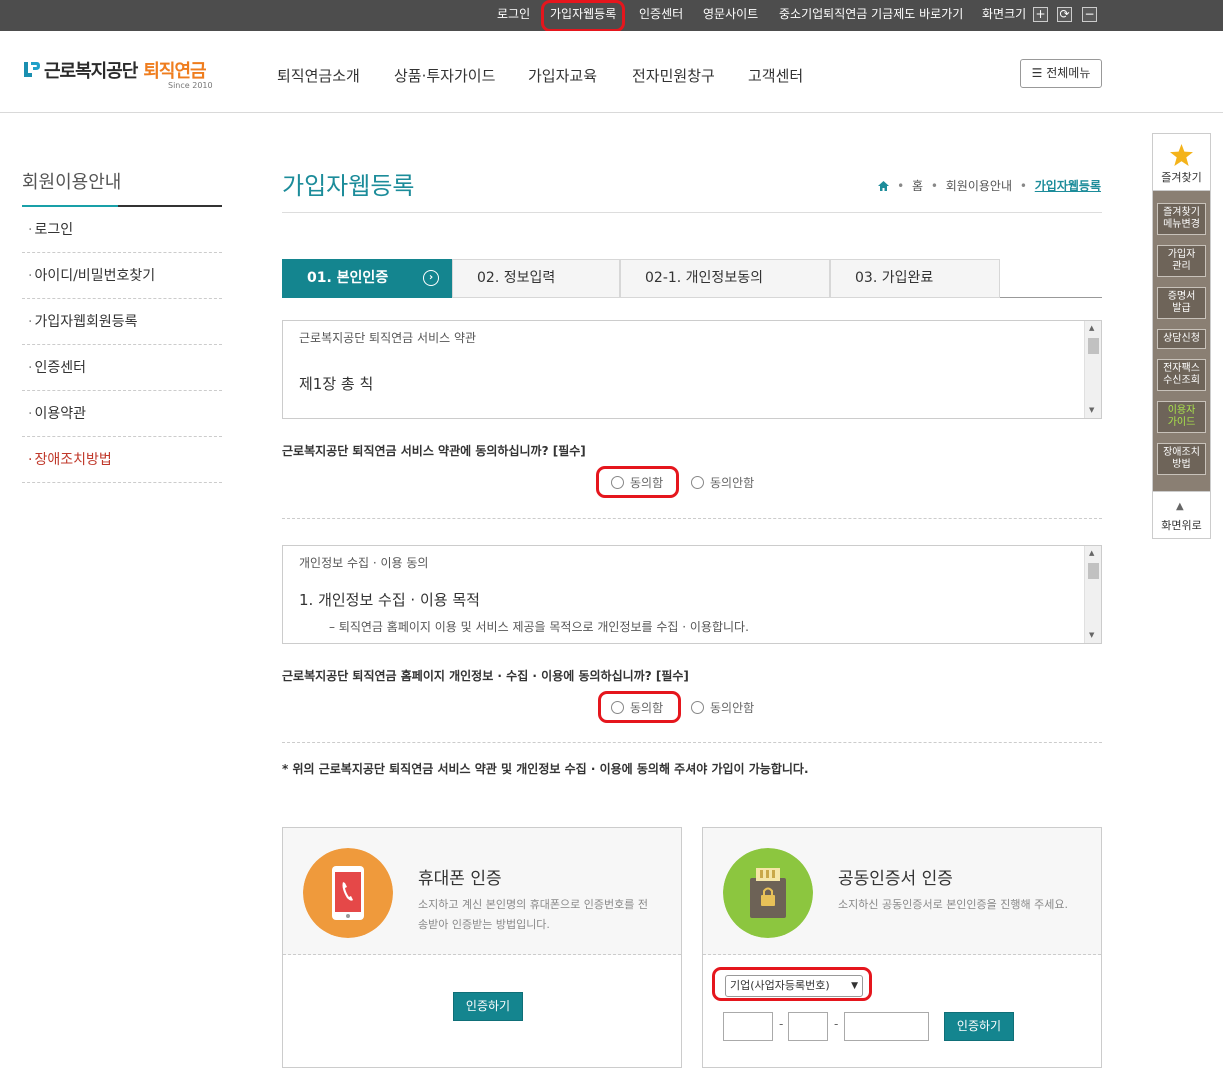 This screenshot has width=1223, height=1080. I want to click on service-terms-box: 근로복지공단 퇴직연금 서비스 약관 제1장 총 칙 ▲ ▼, so click(692, 369).